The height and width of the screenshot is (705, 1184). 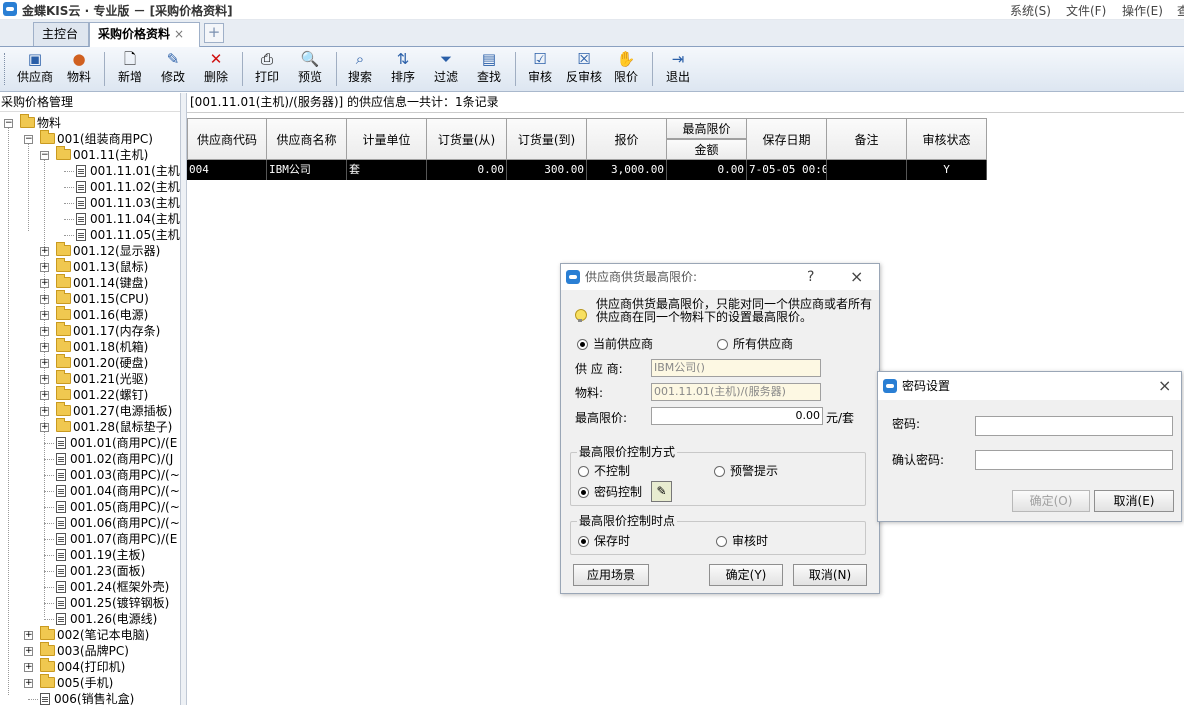 I want to click on column-header: 供应商代码, so click(x=227, y=139).